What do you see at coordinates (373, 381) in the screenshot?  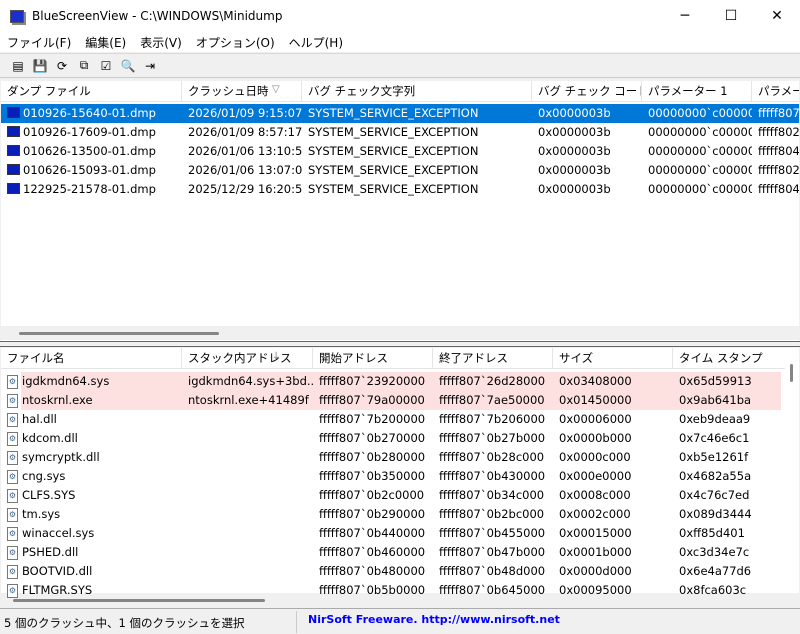 I see `cell-2: fffff807`23920000` at bounding box center [373, 381].